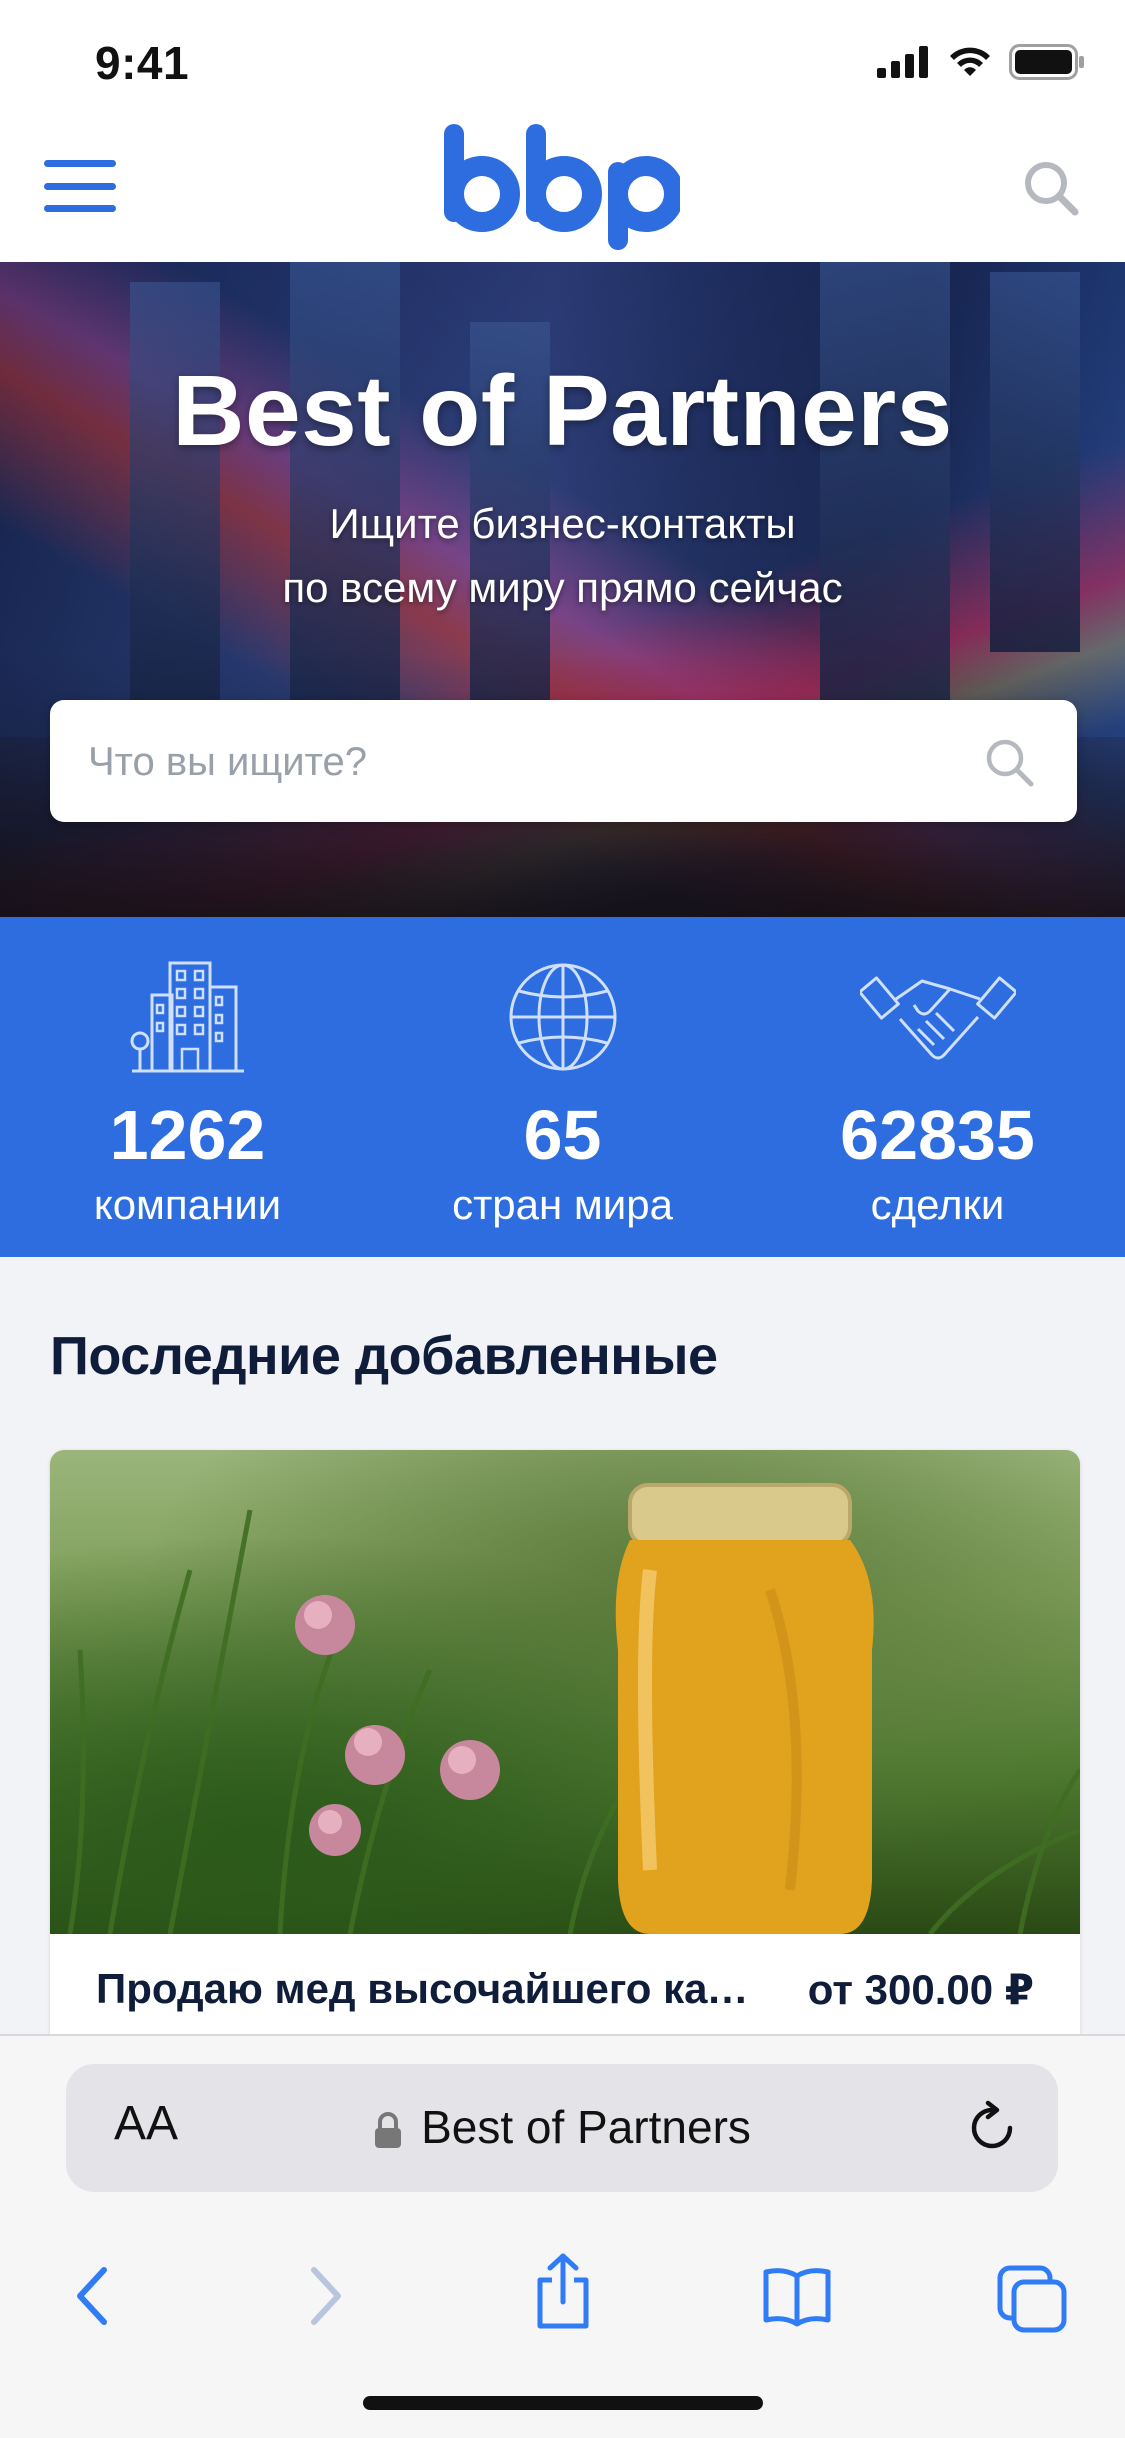 The height and width of the screenshot is (2438, 1125). Describe the element at coordinates (563, 2403) in the screenshot. I see `home-indicator` at that location.